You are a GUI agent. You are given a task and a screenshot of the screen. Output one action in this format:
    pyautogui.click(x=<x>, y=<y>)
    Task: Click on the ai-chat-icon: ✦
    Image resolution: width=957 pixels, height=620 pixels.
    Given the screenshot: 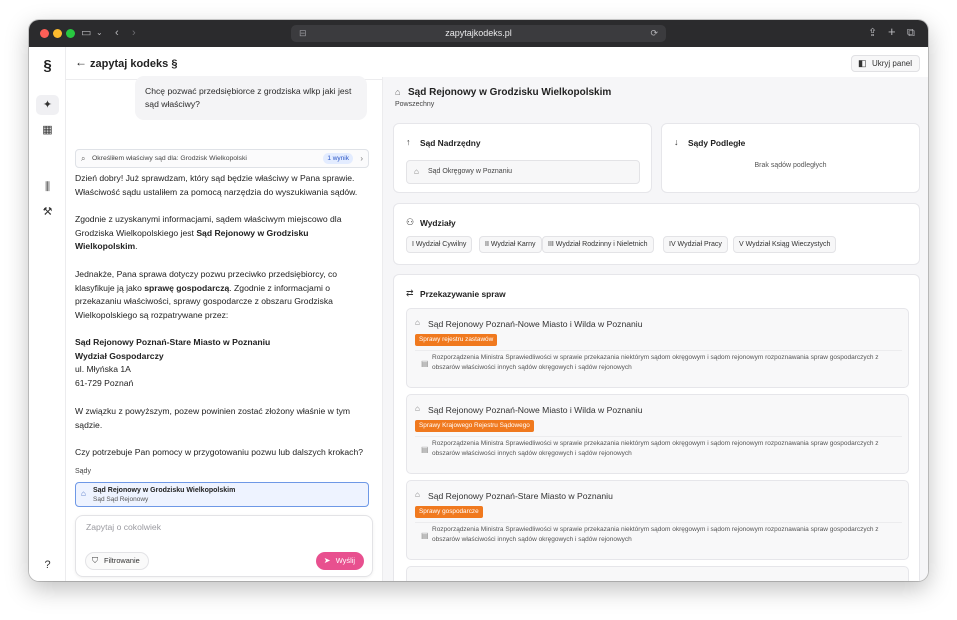 What is the action you would take?
    pyautogui.click(x=47, y=105)
    